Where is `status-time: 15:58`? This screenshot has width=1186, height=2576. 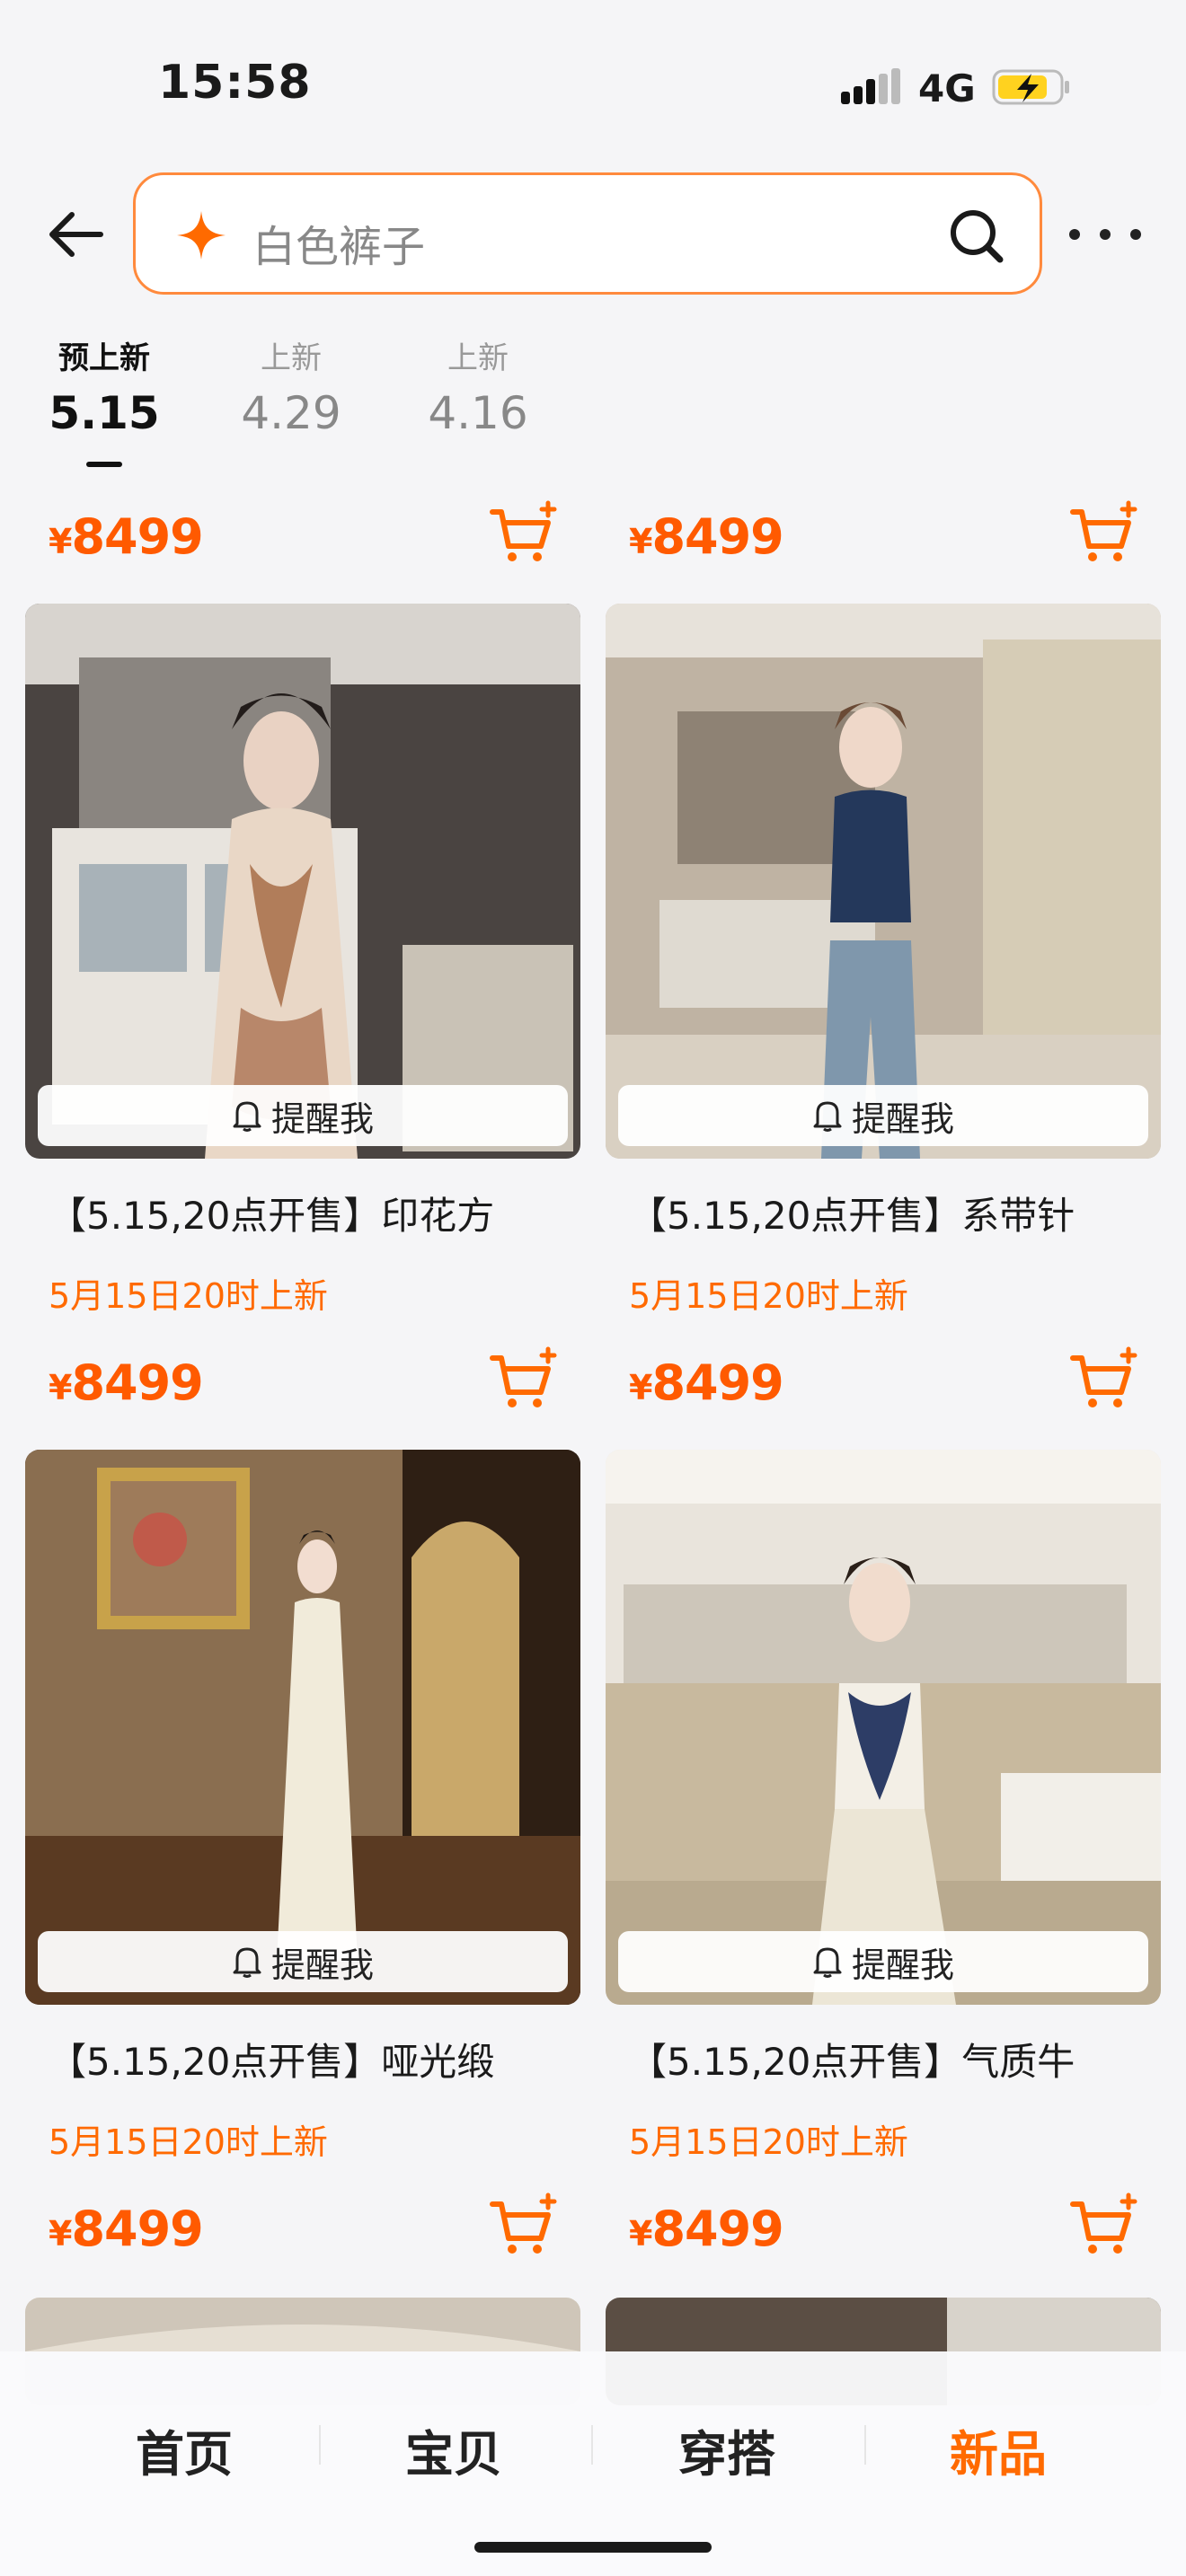
status-time: 15:58 is located at coordinates (235, 83).